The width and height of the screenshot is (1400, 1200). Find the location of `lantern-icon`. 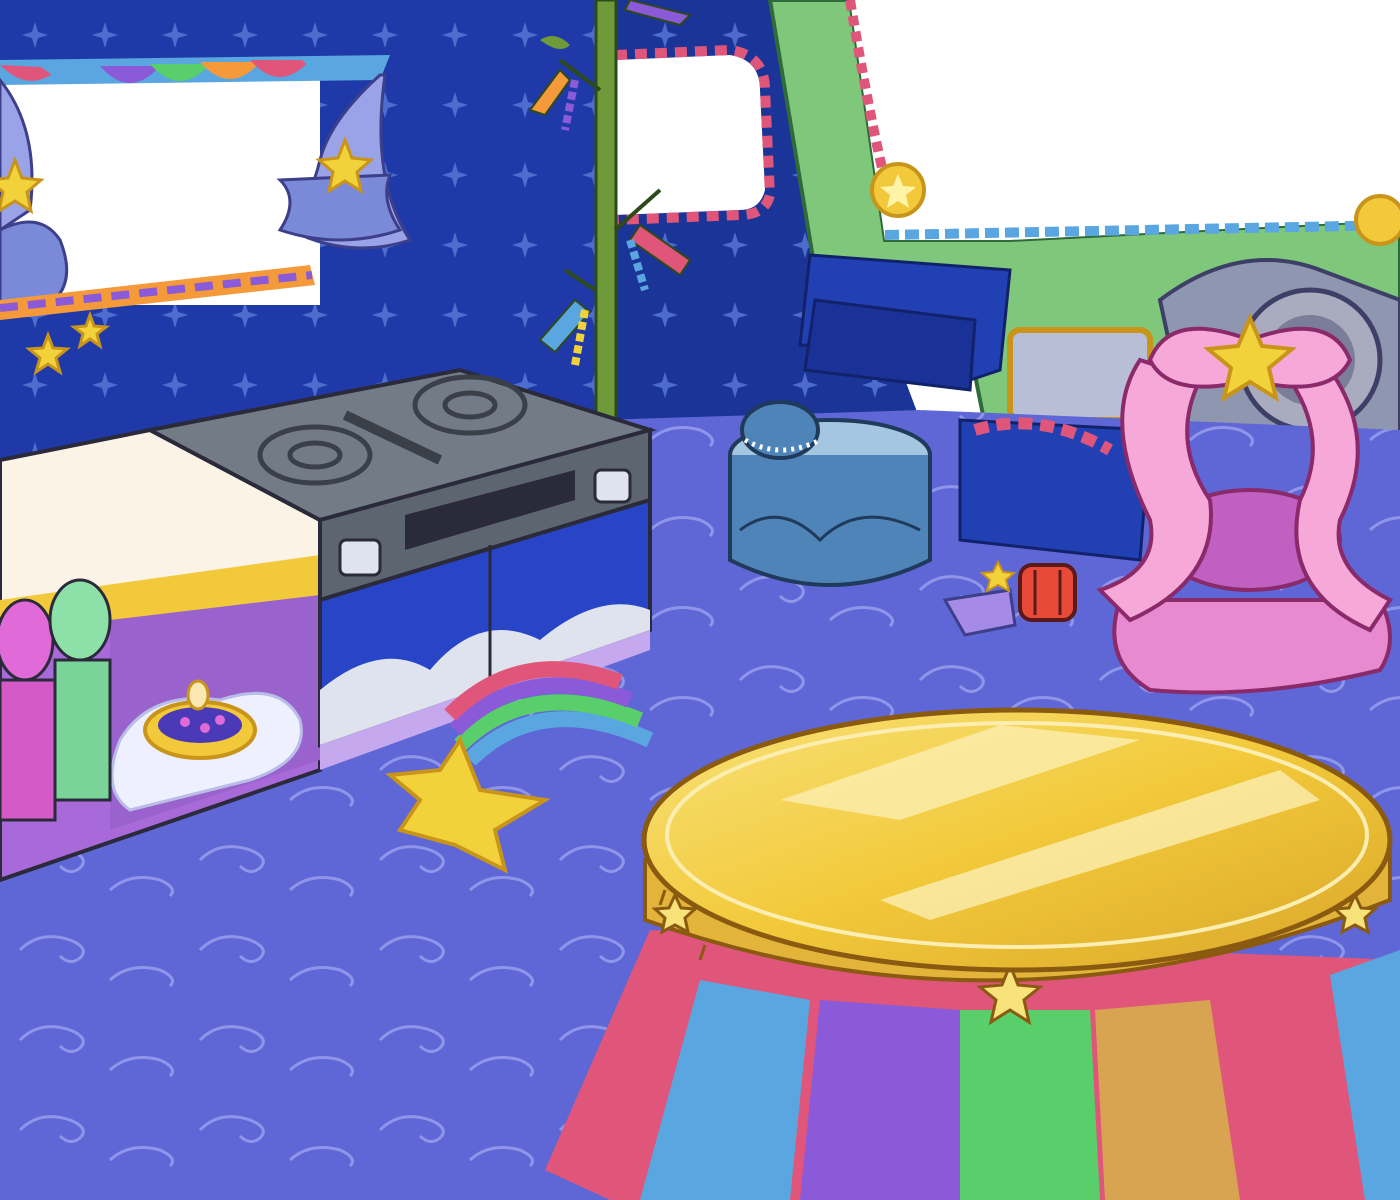

lantern-icon is located at coordinates (1047, 592).